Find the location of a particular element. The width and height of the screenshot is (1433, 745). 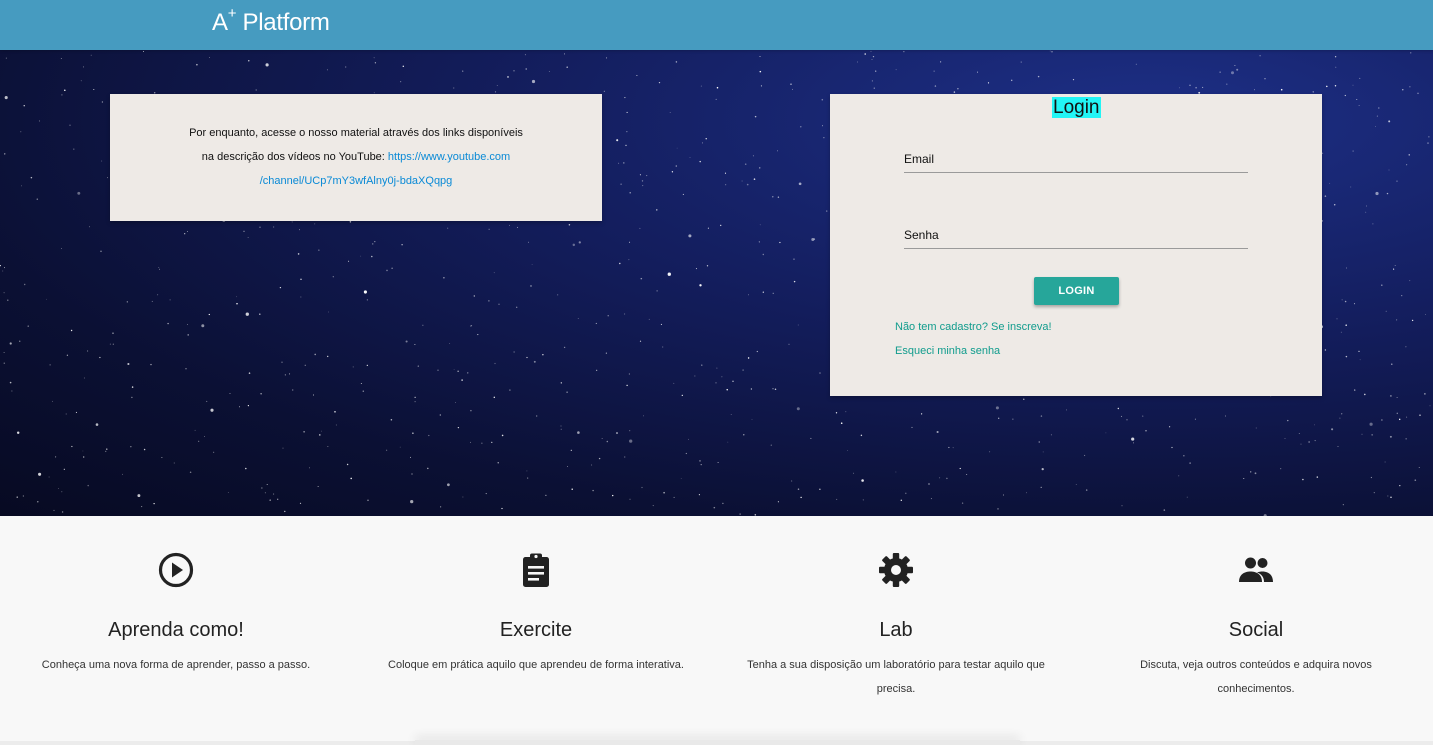

top-navbar: A+ Platform is located at coordinates (716, 25).